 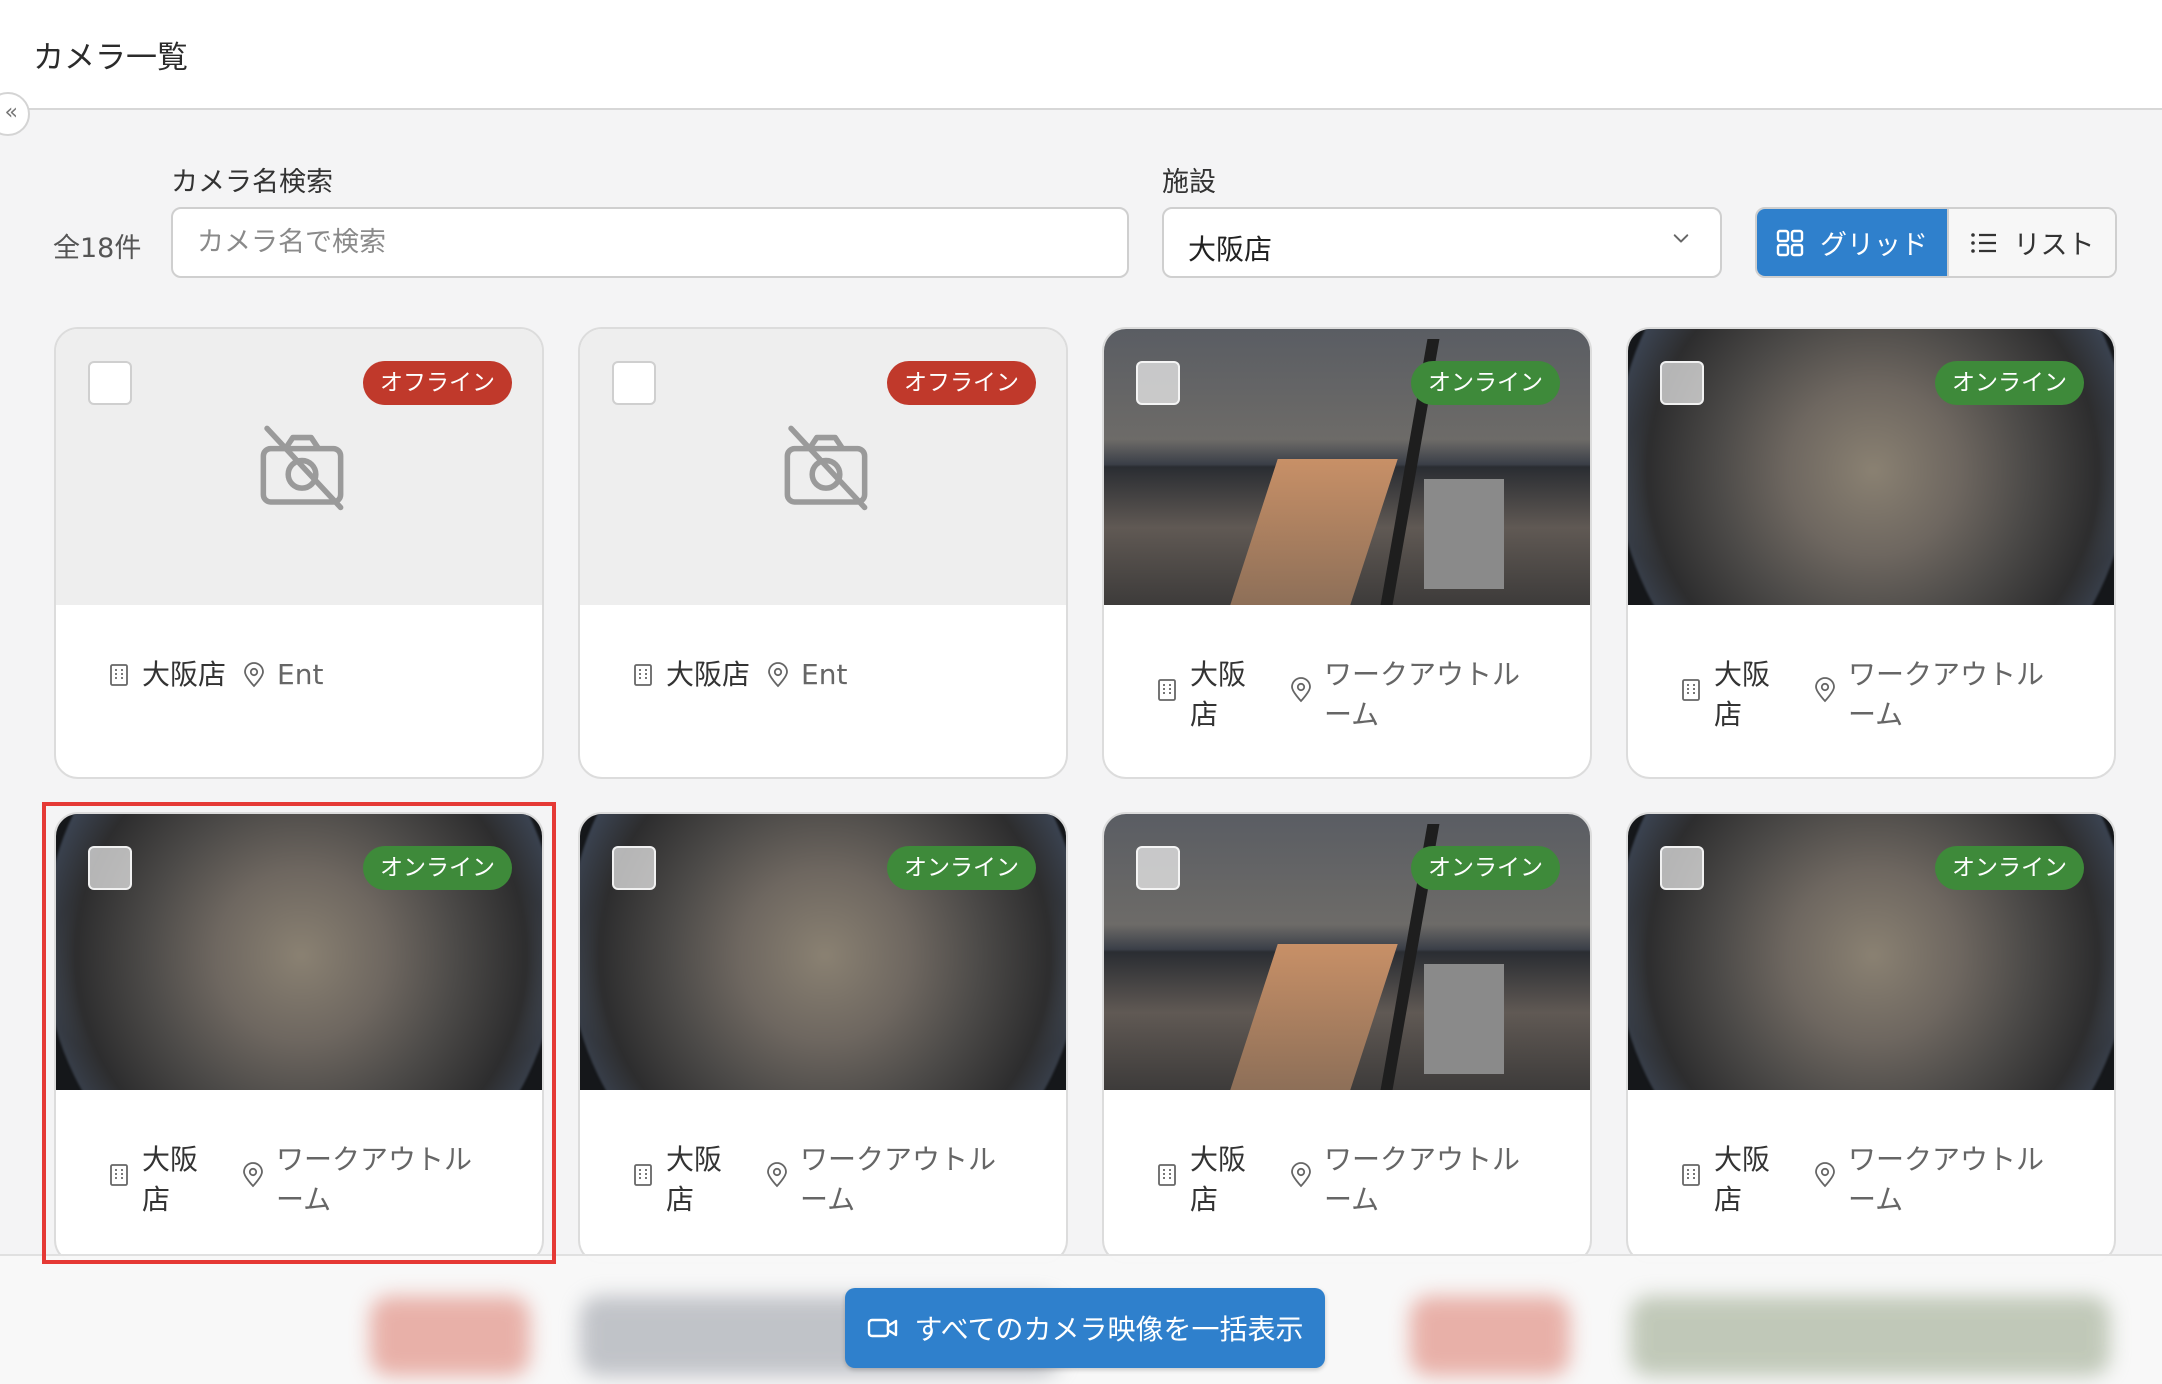 I want to click on chevron-down-icon, so click(x=1681, y=238).